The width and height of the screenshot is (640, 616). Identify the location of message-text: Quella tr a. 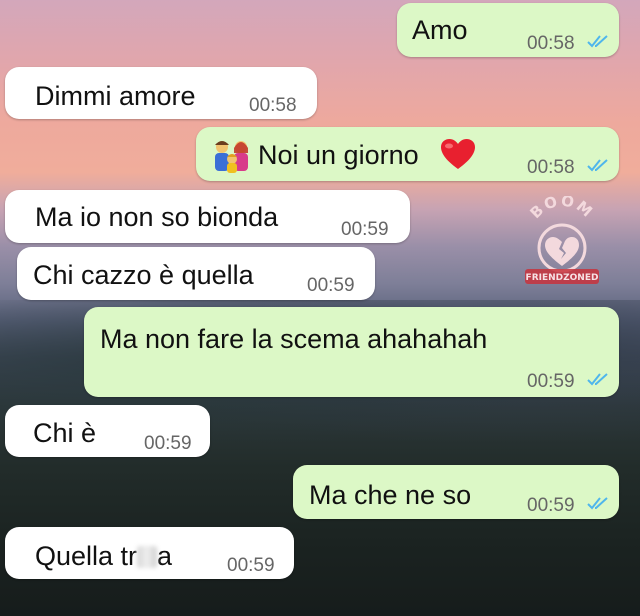
(103, 556).